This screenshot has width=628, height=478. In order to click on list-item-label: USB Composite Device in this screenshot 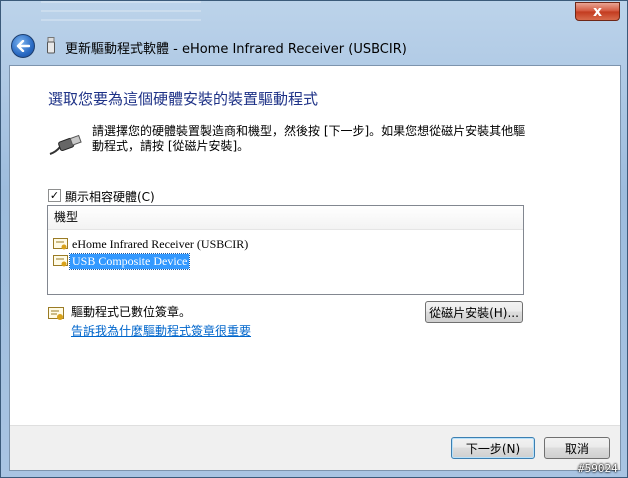, I will do `click(129, 261)`.